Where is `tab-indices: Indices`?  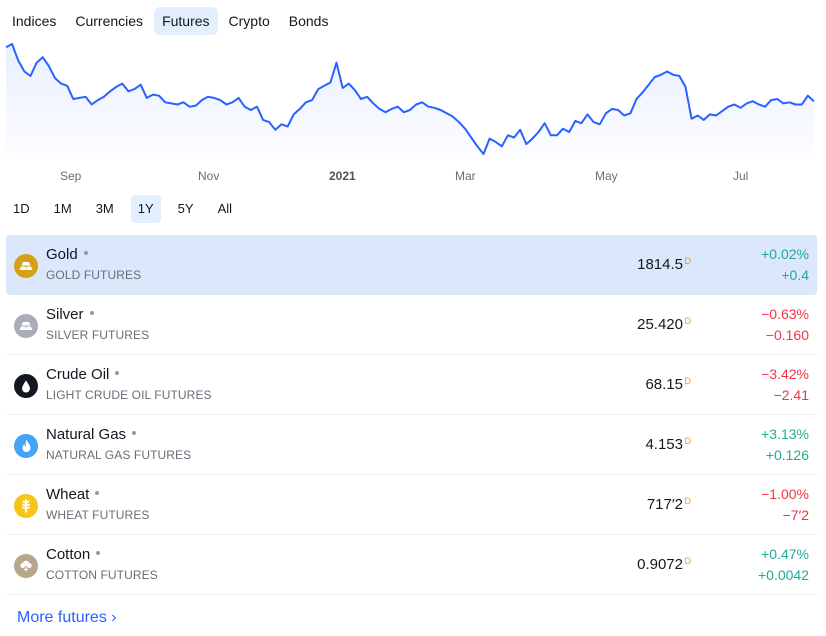
tab-indices: Indices is located at coordinates (34, 21).